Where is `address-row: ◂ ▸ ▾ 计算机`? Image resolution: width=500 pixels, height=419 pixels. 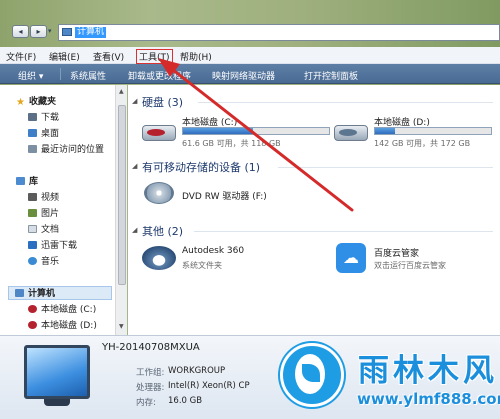 address-row: ◂ ▸ ▾ 计算机 is located at coordinates (250, 22).